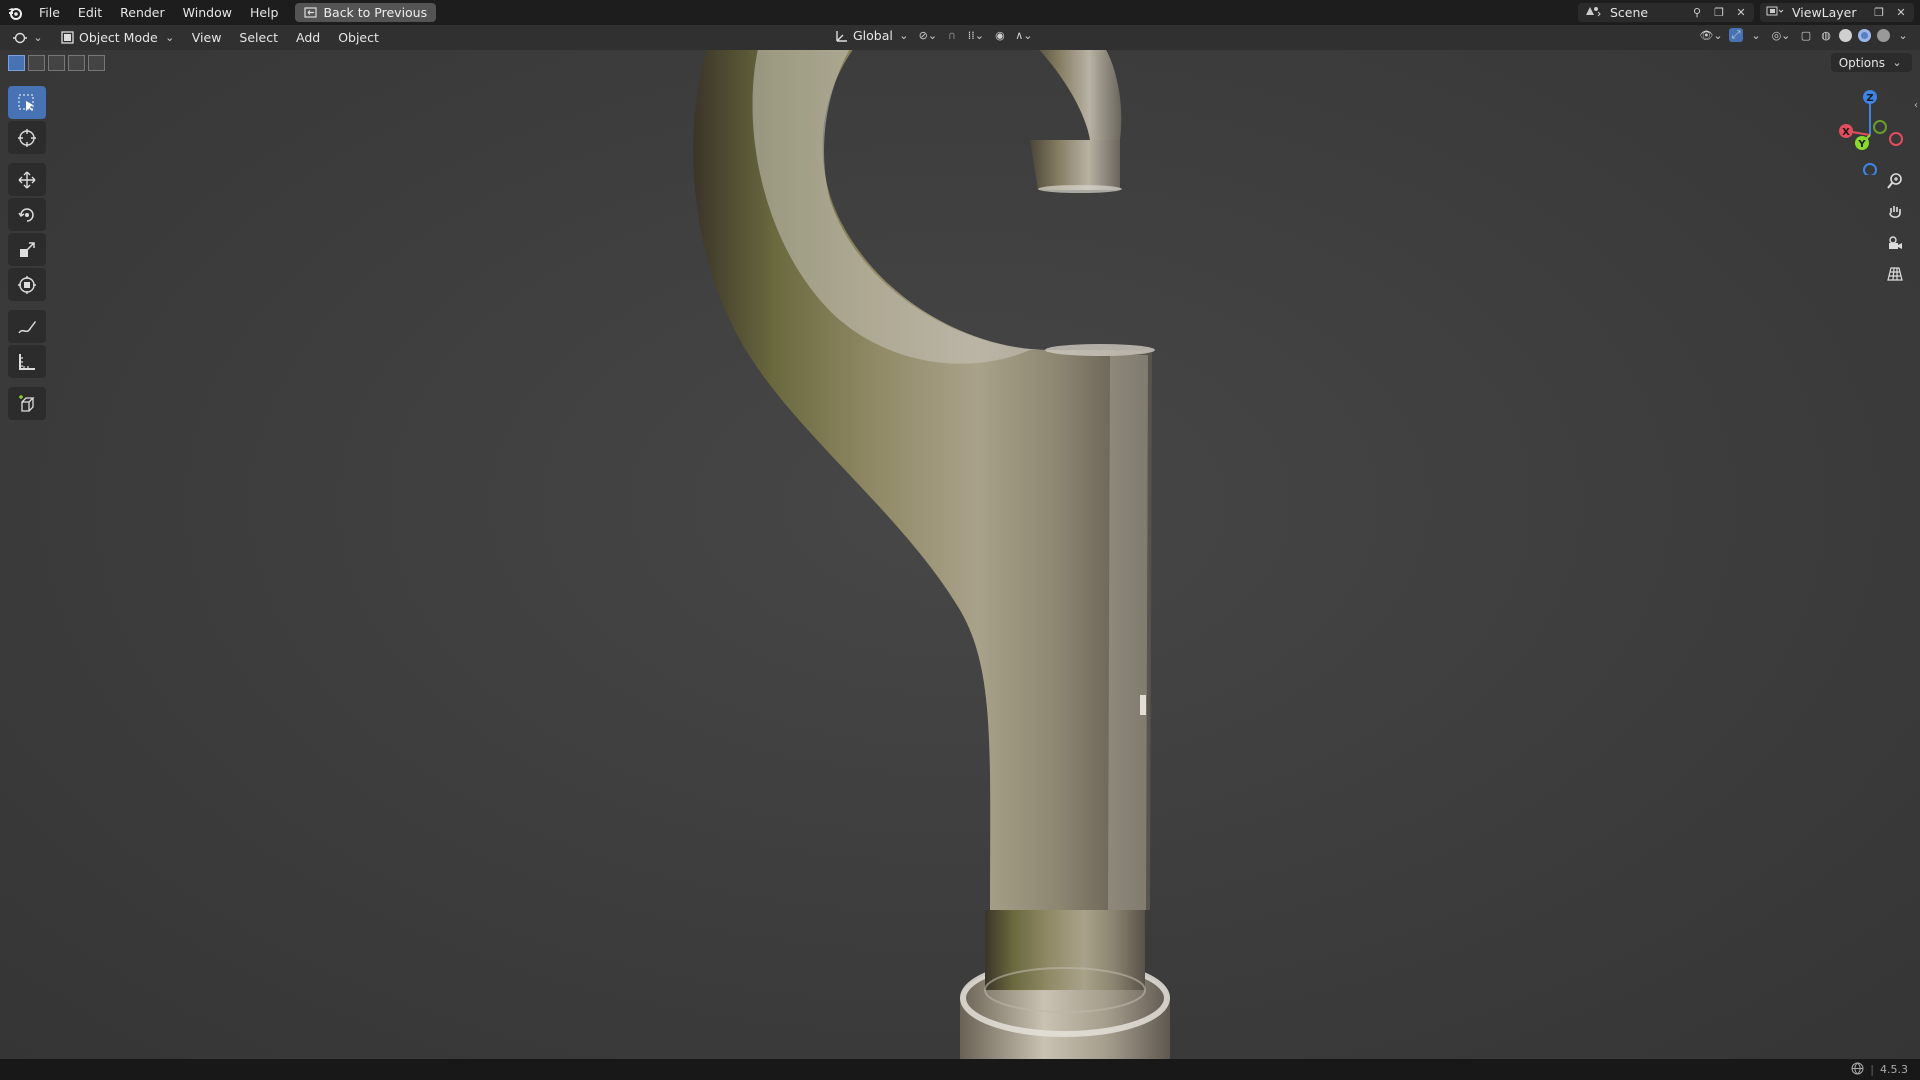 Image resolution: width=1920 pixels, height=1080 pixels. What do you see at coordinates (20, 37) in the screenshot?
I see `3d-viewport-icon` at bounding box center [20, 37].